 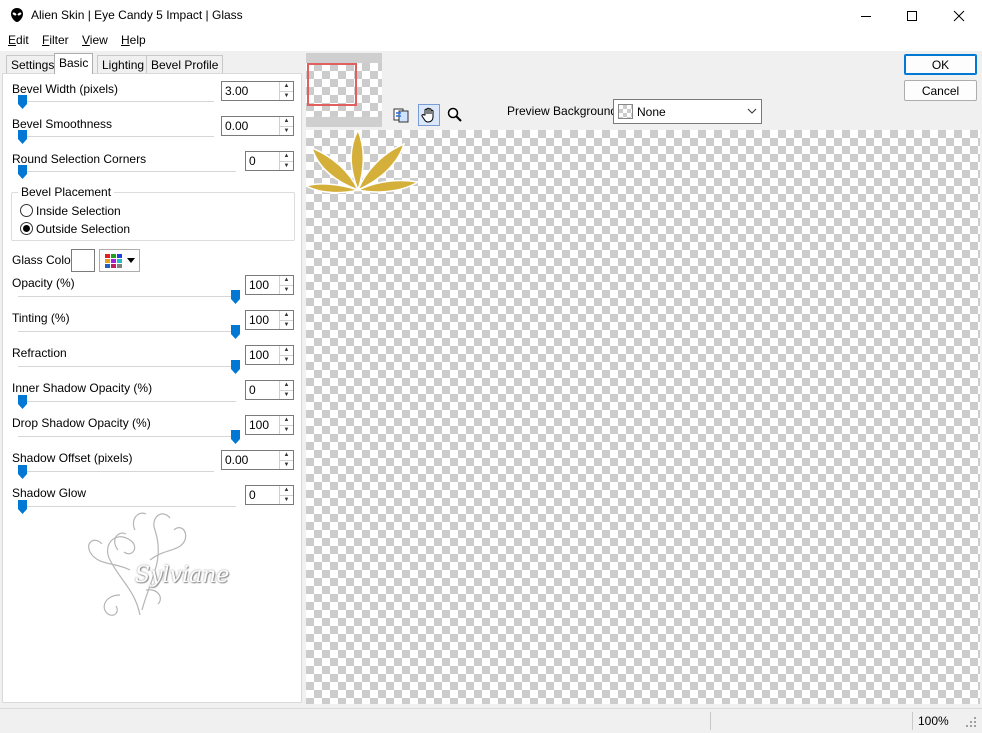 I want to click on minimize-icon, so click(x=866, y=16).